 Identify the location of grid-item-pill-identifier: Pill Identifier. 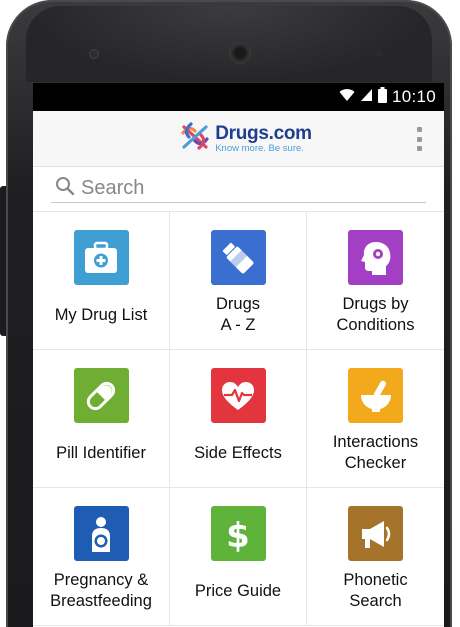
(101, 419).